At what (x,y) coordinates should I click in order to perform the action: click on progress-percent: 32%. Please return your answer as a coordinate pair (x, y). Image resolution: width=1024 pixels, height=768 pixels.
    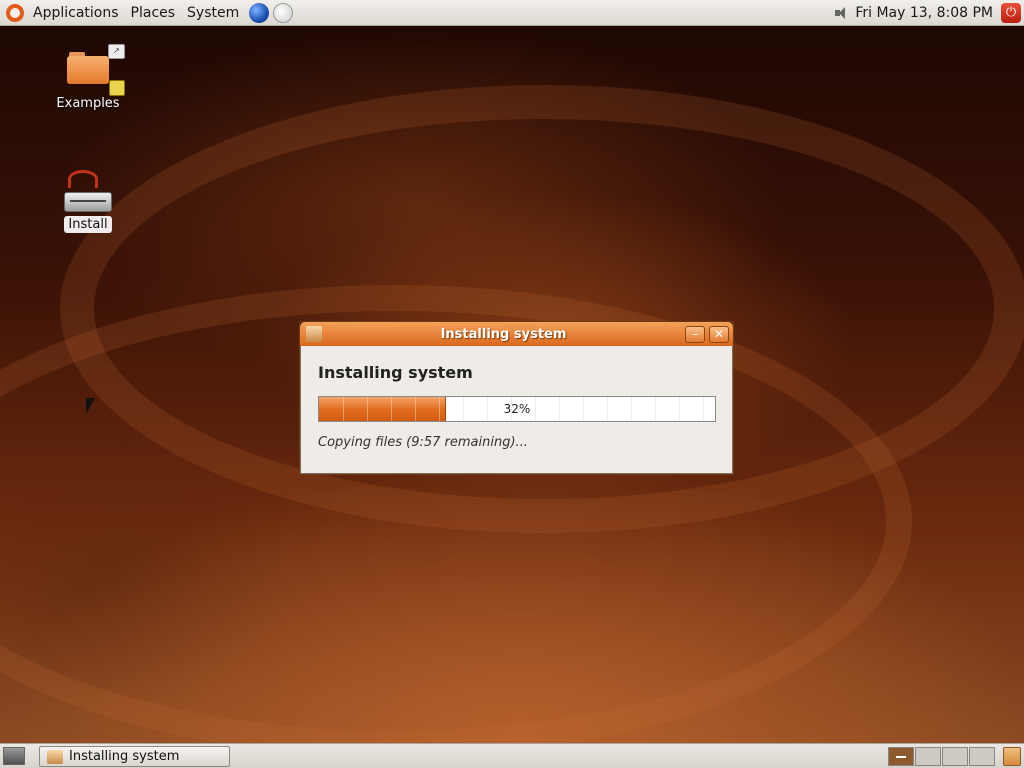
    Looking at the image, I should click on (517, 409).